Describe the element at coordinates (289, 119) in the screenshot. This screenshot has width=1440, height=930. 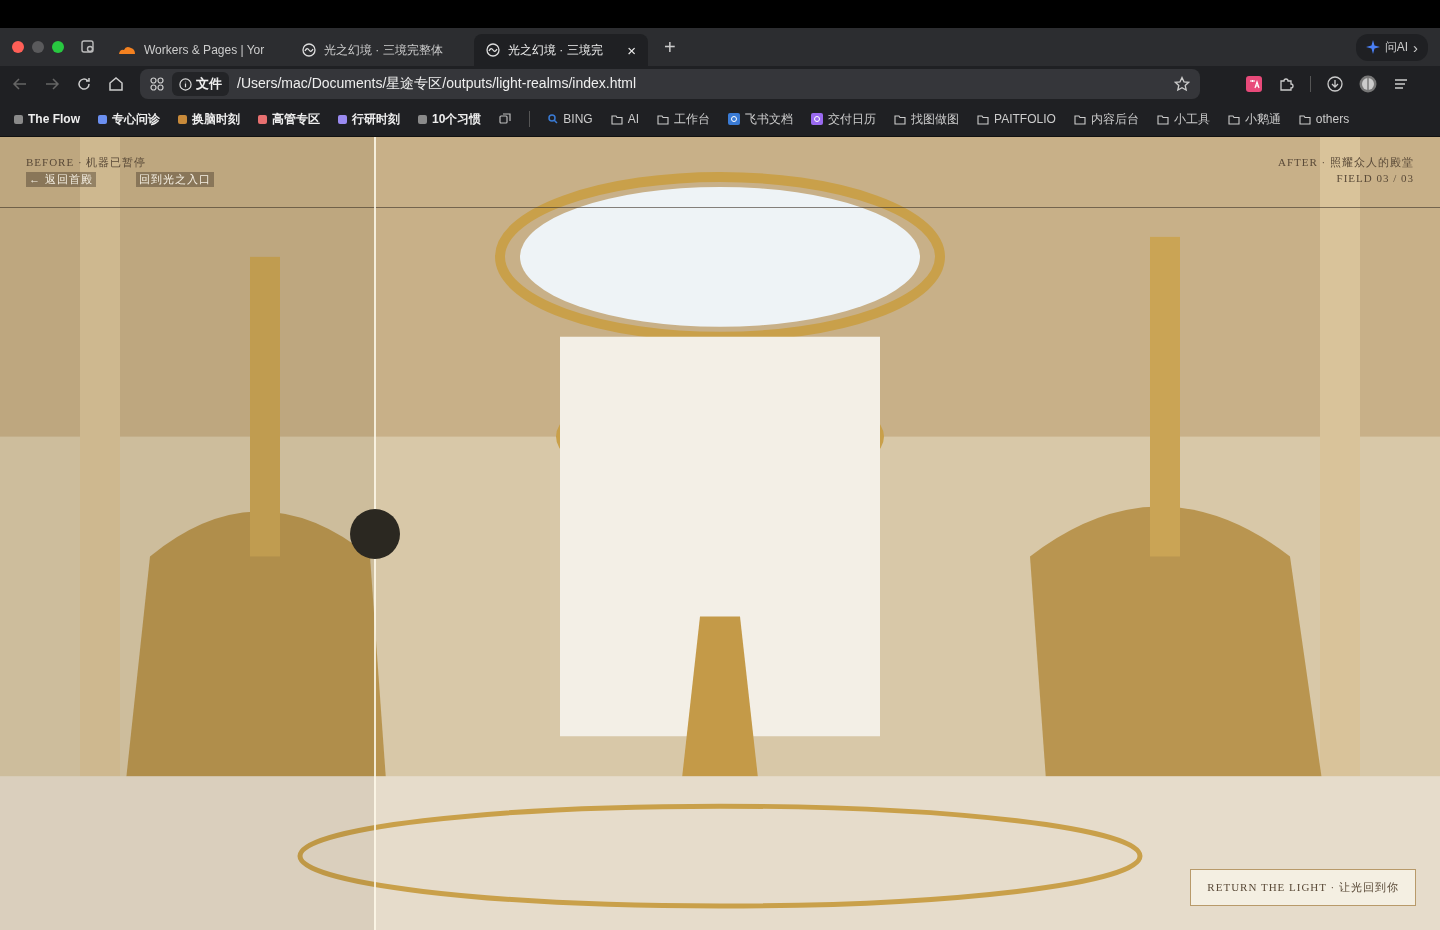
I see `bookmark-item: 高管专区` at that location.